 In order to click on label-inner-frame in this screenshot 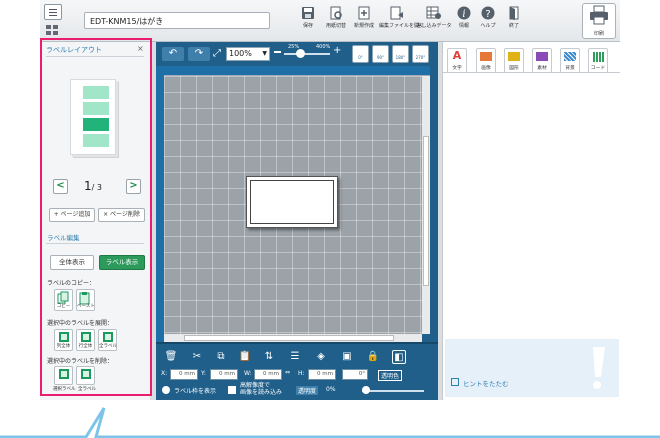, I will do `click(292, 202)`.